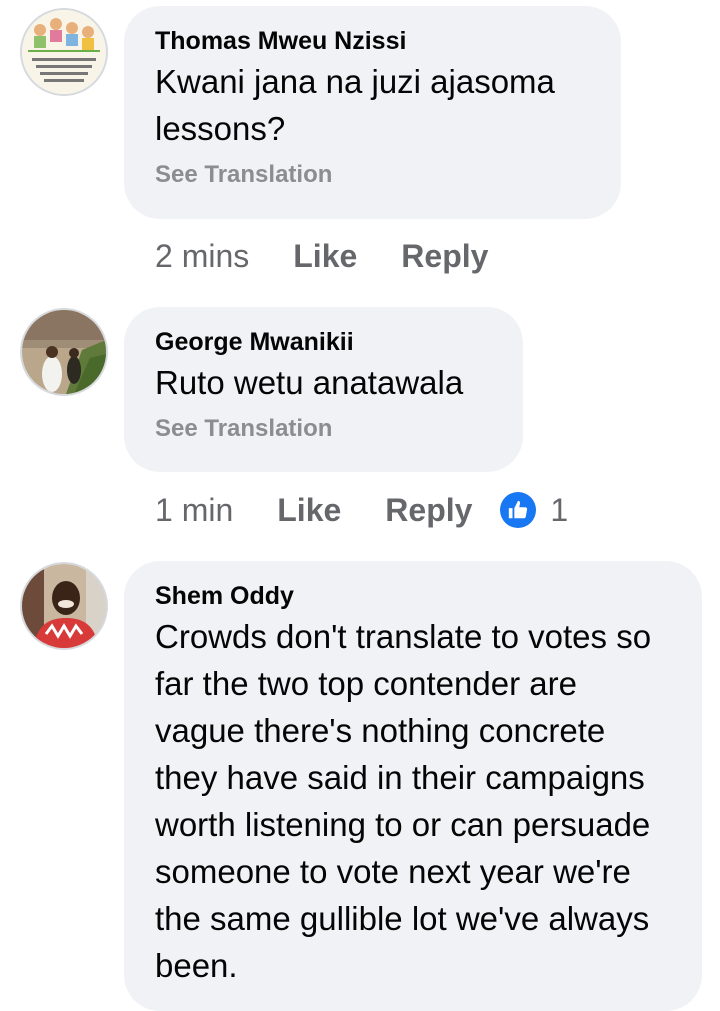 This screenshot has height=1011, width=720. Describe the element at coordinates (202, 256) in the screenshot. I see `comment-timestamp: 2 mins` at that location.